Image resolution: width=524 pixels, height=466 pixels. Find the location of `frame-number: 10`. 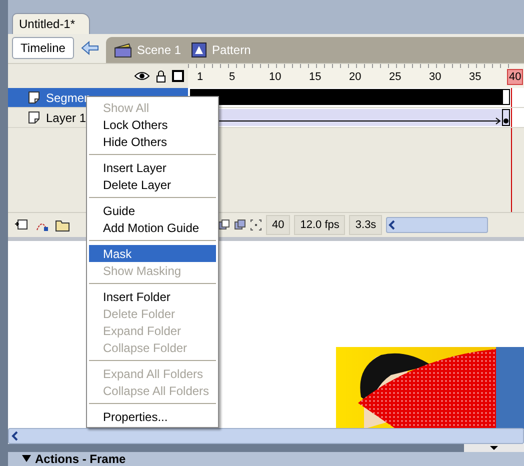

frame-number: 10 is located at coordinates (275, 78).